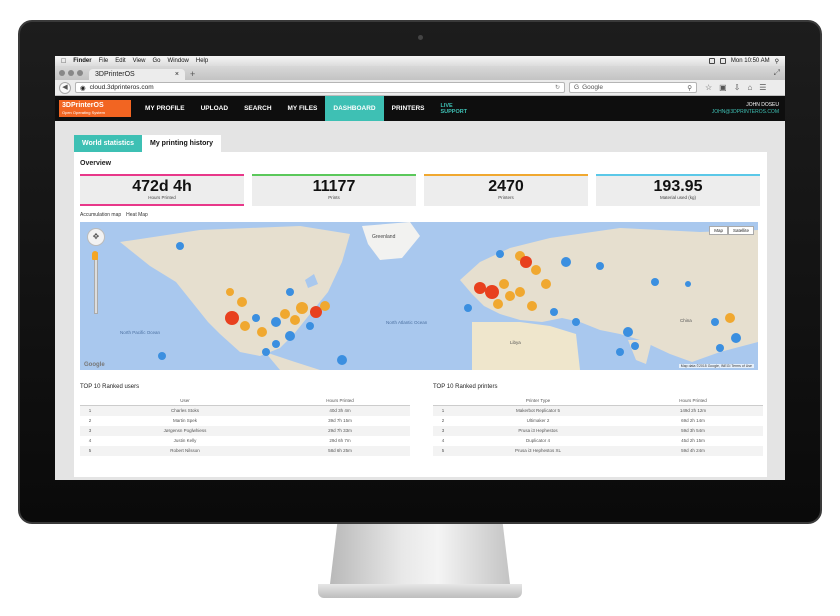  What do you see at coordinates (689, 88) in the screenshot?
I see `search-icon: ⚲` at bounding box center [689, 88].